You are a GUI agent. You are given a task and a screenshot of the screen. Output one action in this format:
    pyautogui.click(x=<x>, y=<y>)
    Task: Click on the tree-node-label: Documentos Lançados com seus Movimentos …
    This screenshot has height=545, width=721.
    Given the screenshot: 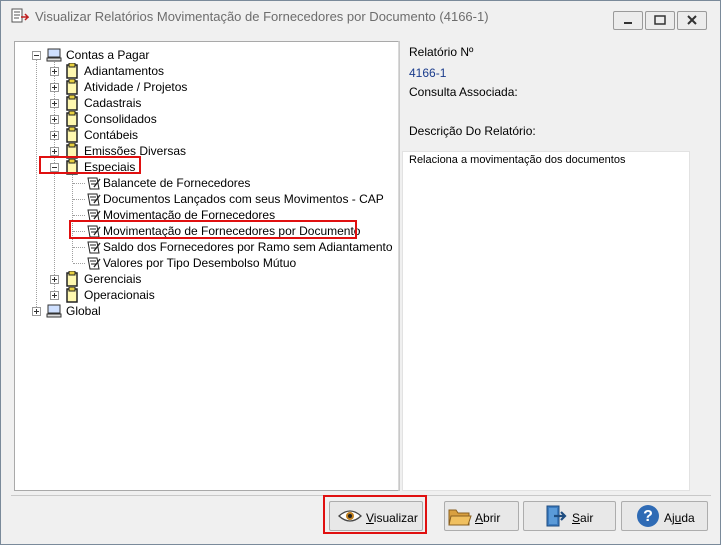 What is the action you would take?
    pyautogui.click(x=243, y=199)
    